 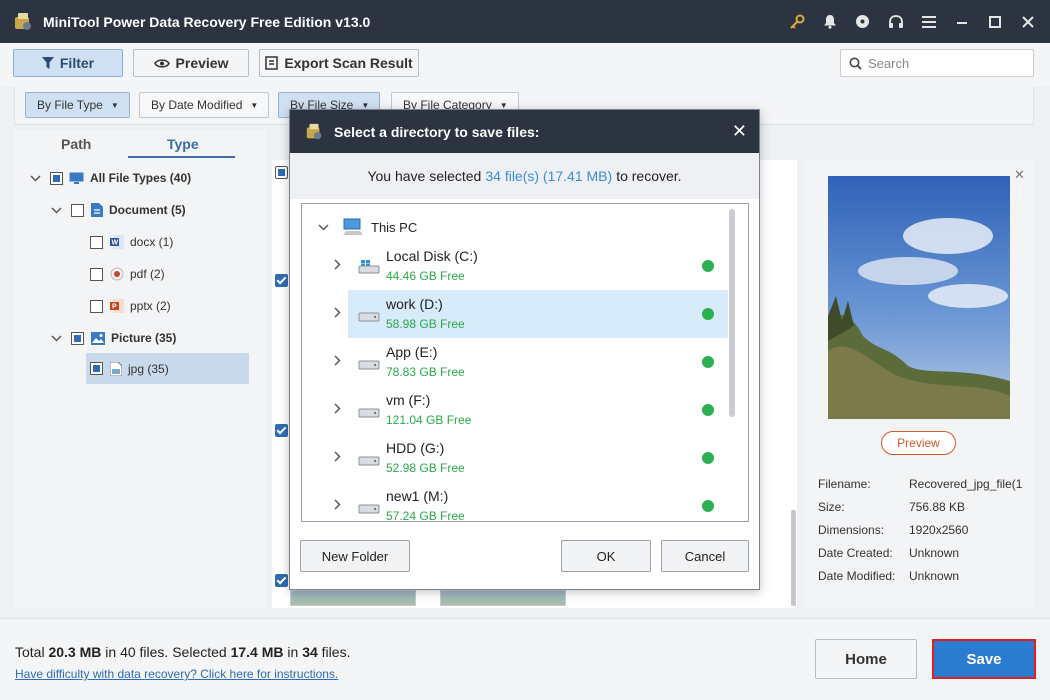 I want to click on meta-value-date-modified: Unknown, so click(x=934, y=576).